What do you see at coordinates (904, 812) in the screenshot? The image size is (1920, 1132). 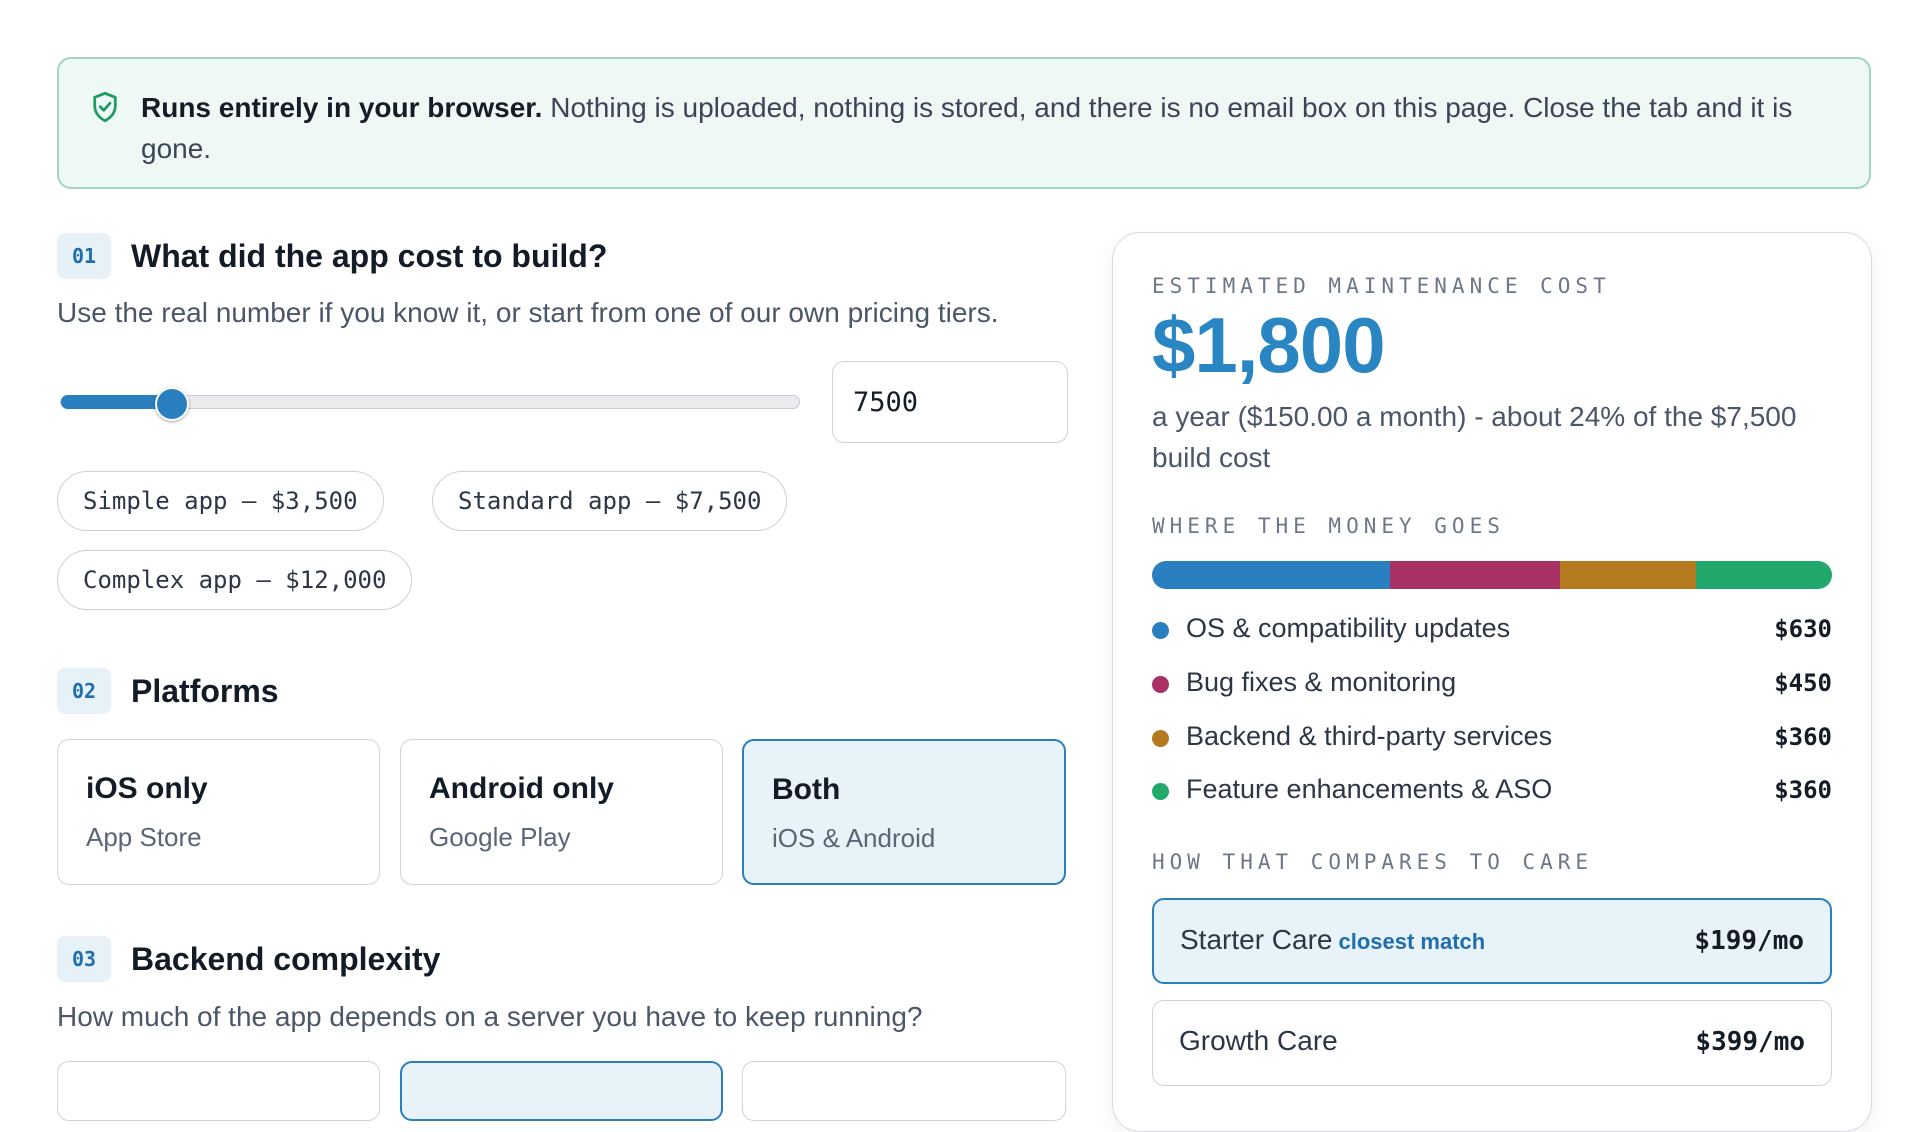 I see `platform-option-both: Both iOS & Android` at bounding box center [904, 812].